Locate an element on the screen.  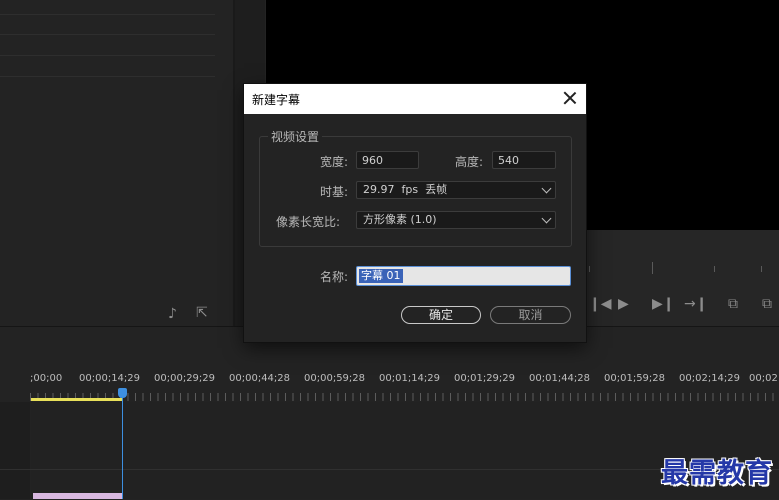
pixel-aspect-select: 方形像素 (1.0) is located at coordinates (456, 220).